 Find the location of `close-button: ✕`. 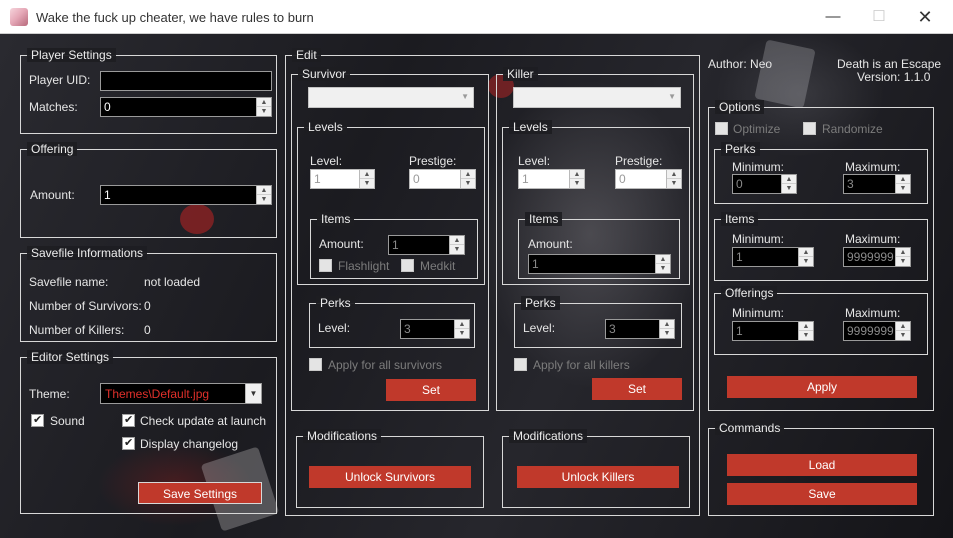

close-button: ✕ is located at coordinates (925, 17).